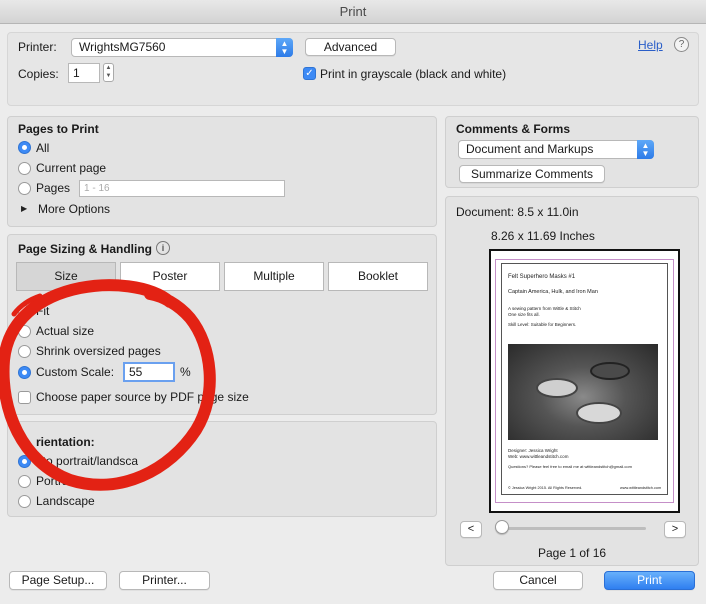 The height and width of the screenshot is (604, 706). I want to click on summarize-comments-button: Summarize Comments, so click(532, 174).